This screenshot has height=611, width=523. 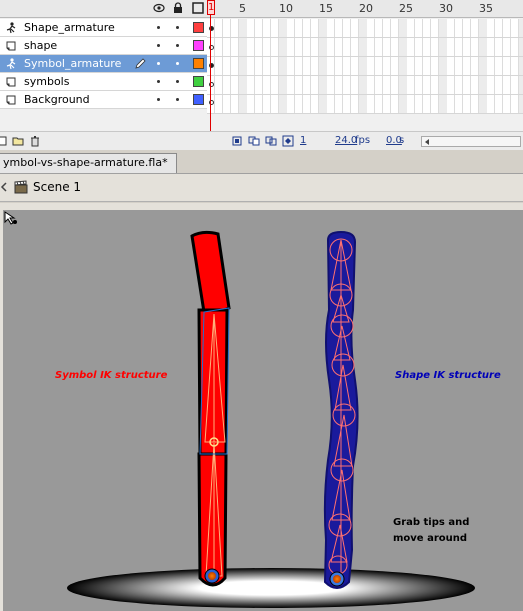 What do you see at coordinates (103, 9) in the screenshot?
I see `layer-header` at bounding box center [103, 9].